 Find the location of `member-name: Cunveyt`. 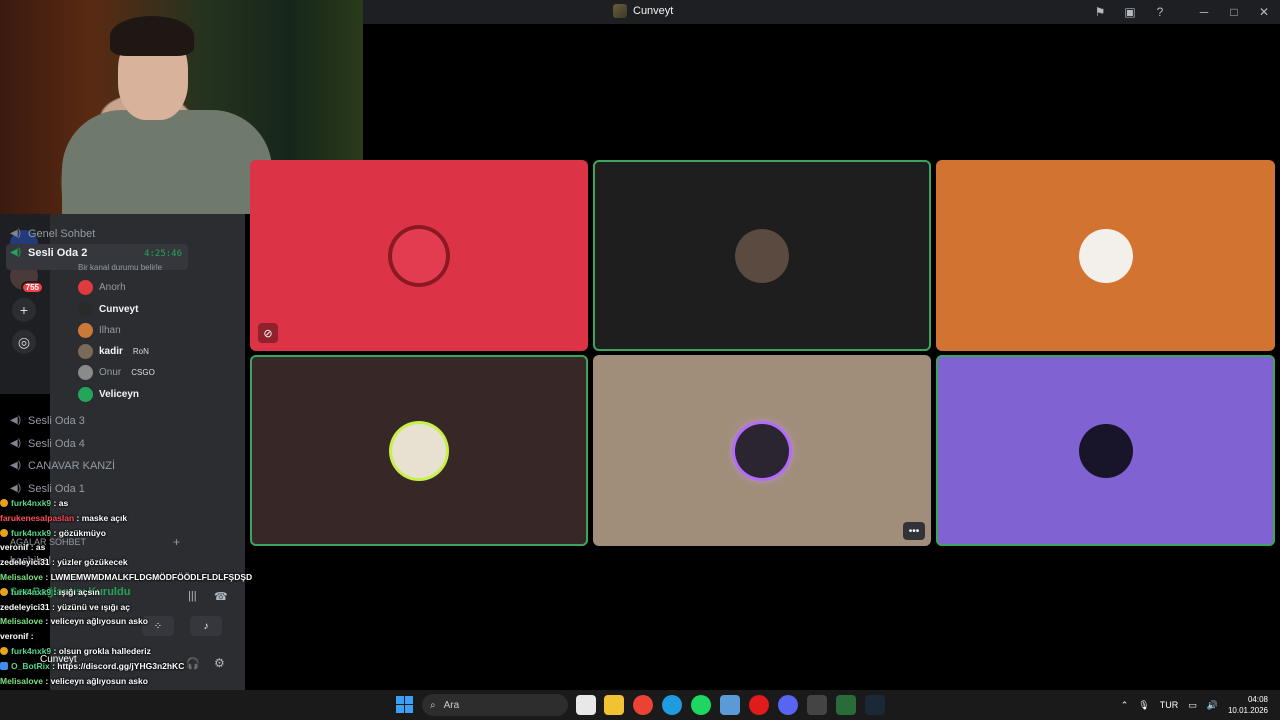

member-name: Cunveyt is located at coordinates (119, 309).